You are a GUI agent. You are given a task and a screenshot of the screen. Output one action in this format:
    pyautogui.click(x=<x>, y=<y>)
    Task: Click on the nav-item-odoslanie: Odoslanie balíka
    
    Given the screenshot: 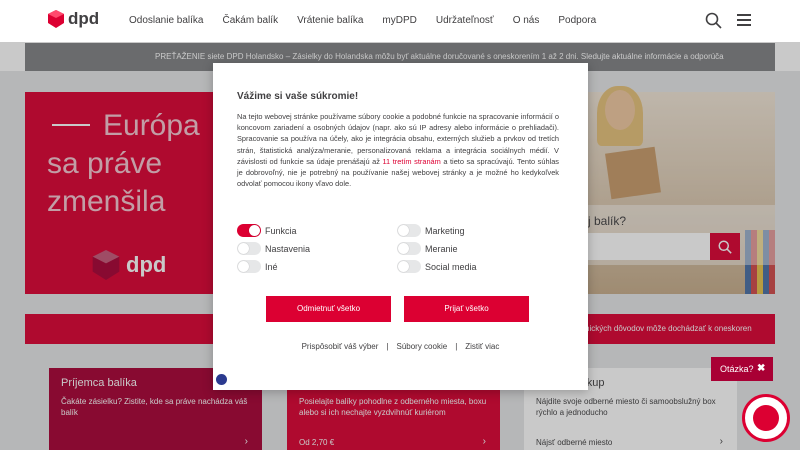 What is the action you would take?
    pyautogui.click(x=166, y=20)
    